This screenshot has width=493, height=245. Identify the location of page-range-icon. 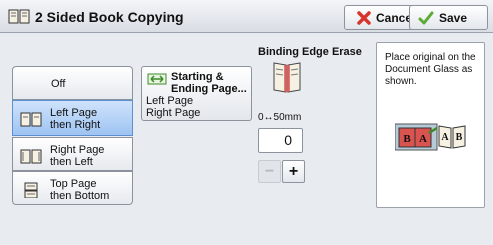
(157, 79).